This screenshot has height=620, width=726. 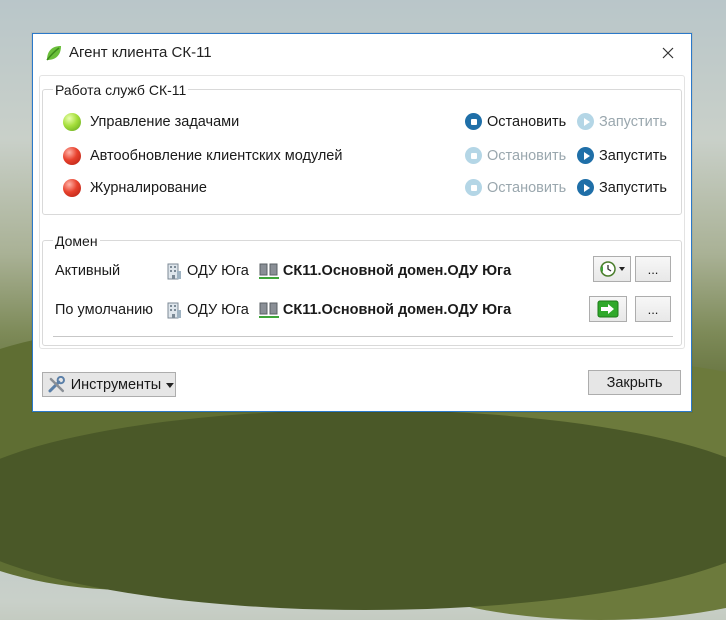 I want to click on start-tasks-button: Запустить, so click(x=622, y=121).